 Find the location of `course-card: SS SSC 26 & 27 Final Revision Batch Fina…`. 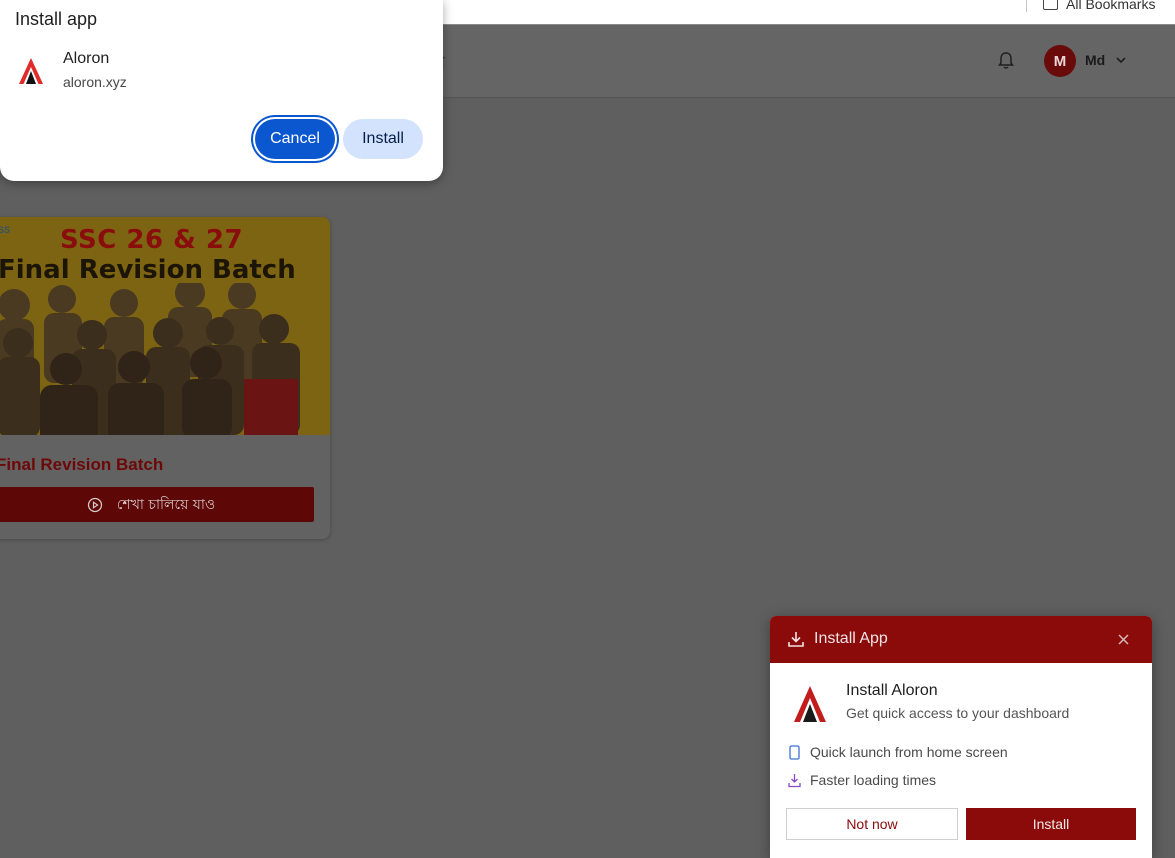

course-card: SS SSC 26 & 27 Final Revision Batch Fina… is located at coordinates (165, 378).